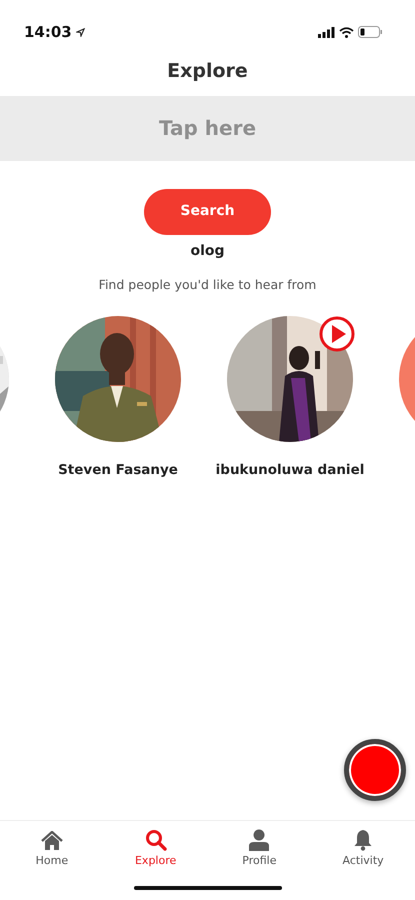  Describe the element at coordinates (52, 860) in the screenshot. I see `tab-item: Home` at that location.